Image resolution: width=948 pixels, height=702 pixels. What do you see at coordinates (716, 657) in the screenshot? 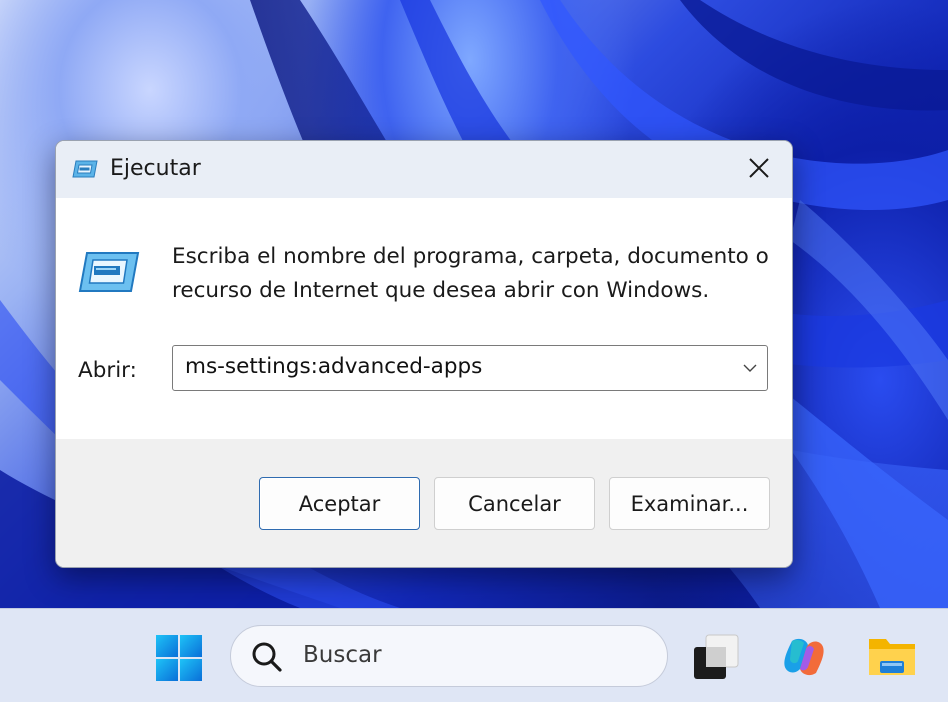
I see `task-view-icon` at bounding box center [716, 657].